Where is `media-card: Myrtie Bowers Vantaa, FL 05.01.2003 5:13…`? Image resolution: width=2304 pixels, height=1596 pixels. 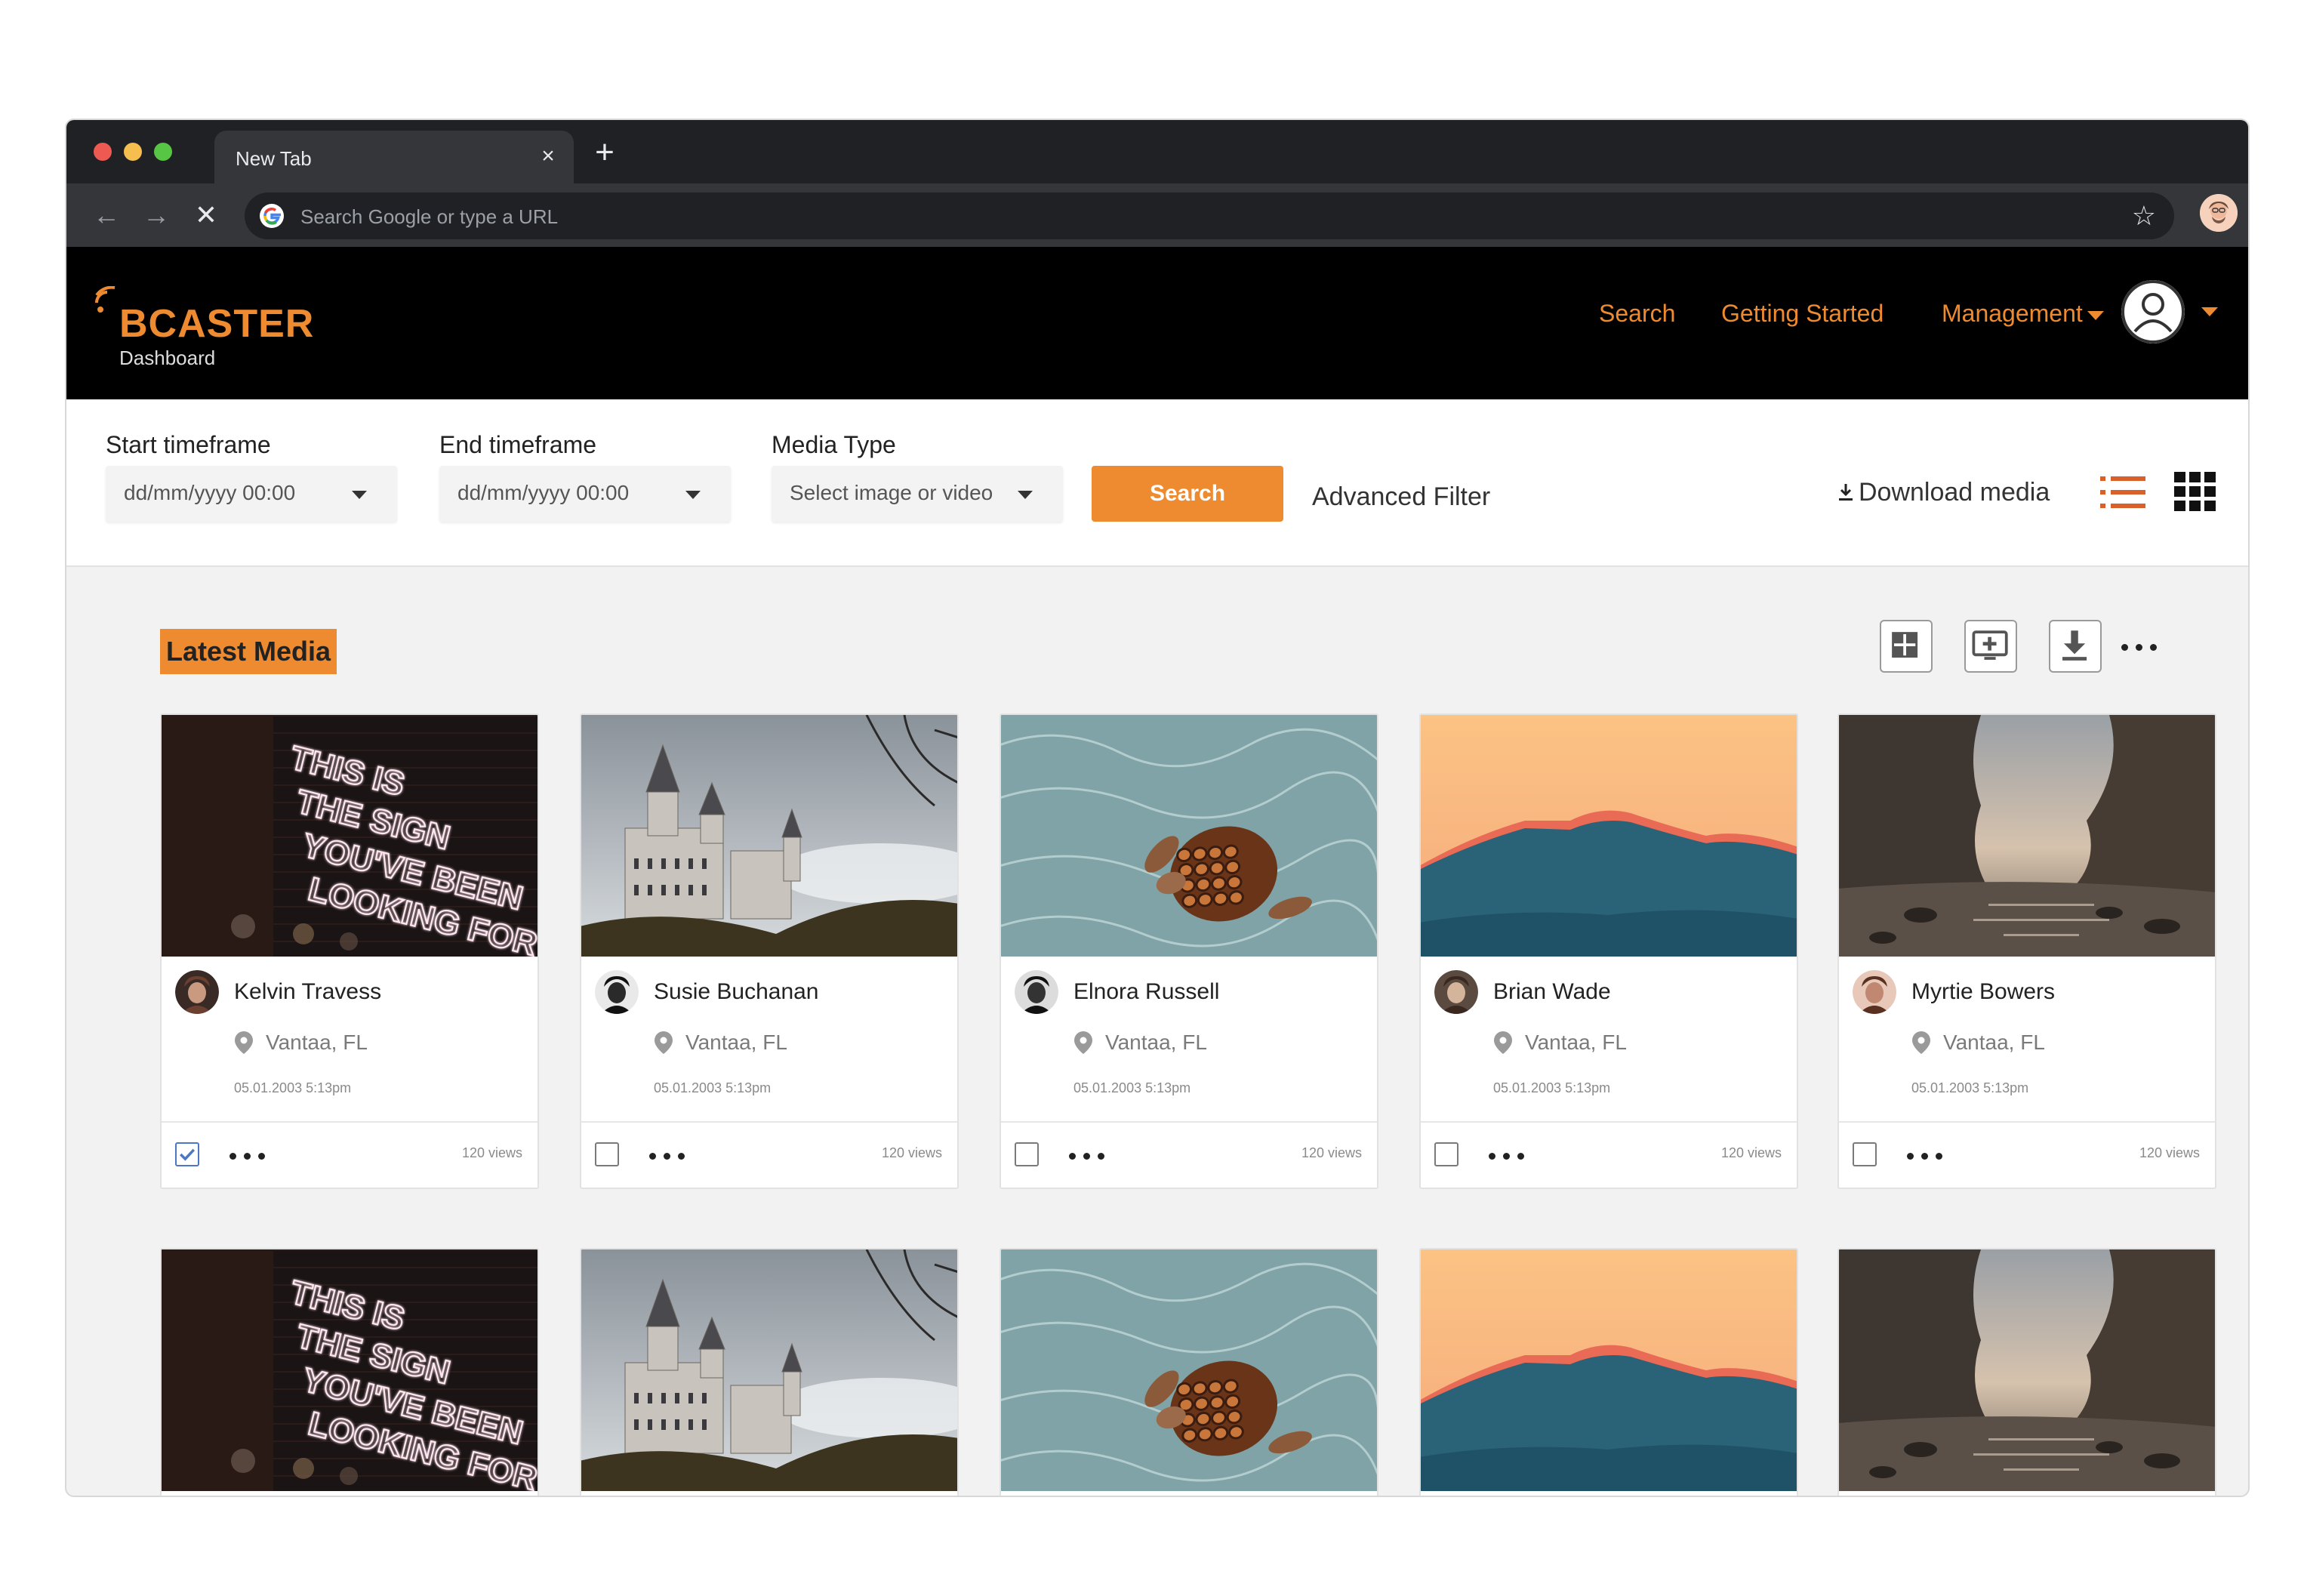 media-card: Myrtie Bowers Vantaa, FL 05.01.2003 5:13… is located at coordinates (2026, 951).